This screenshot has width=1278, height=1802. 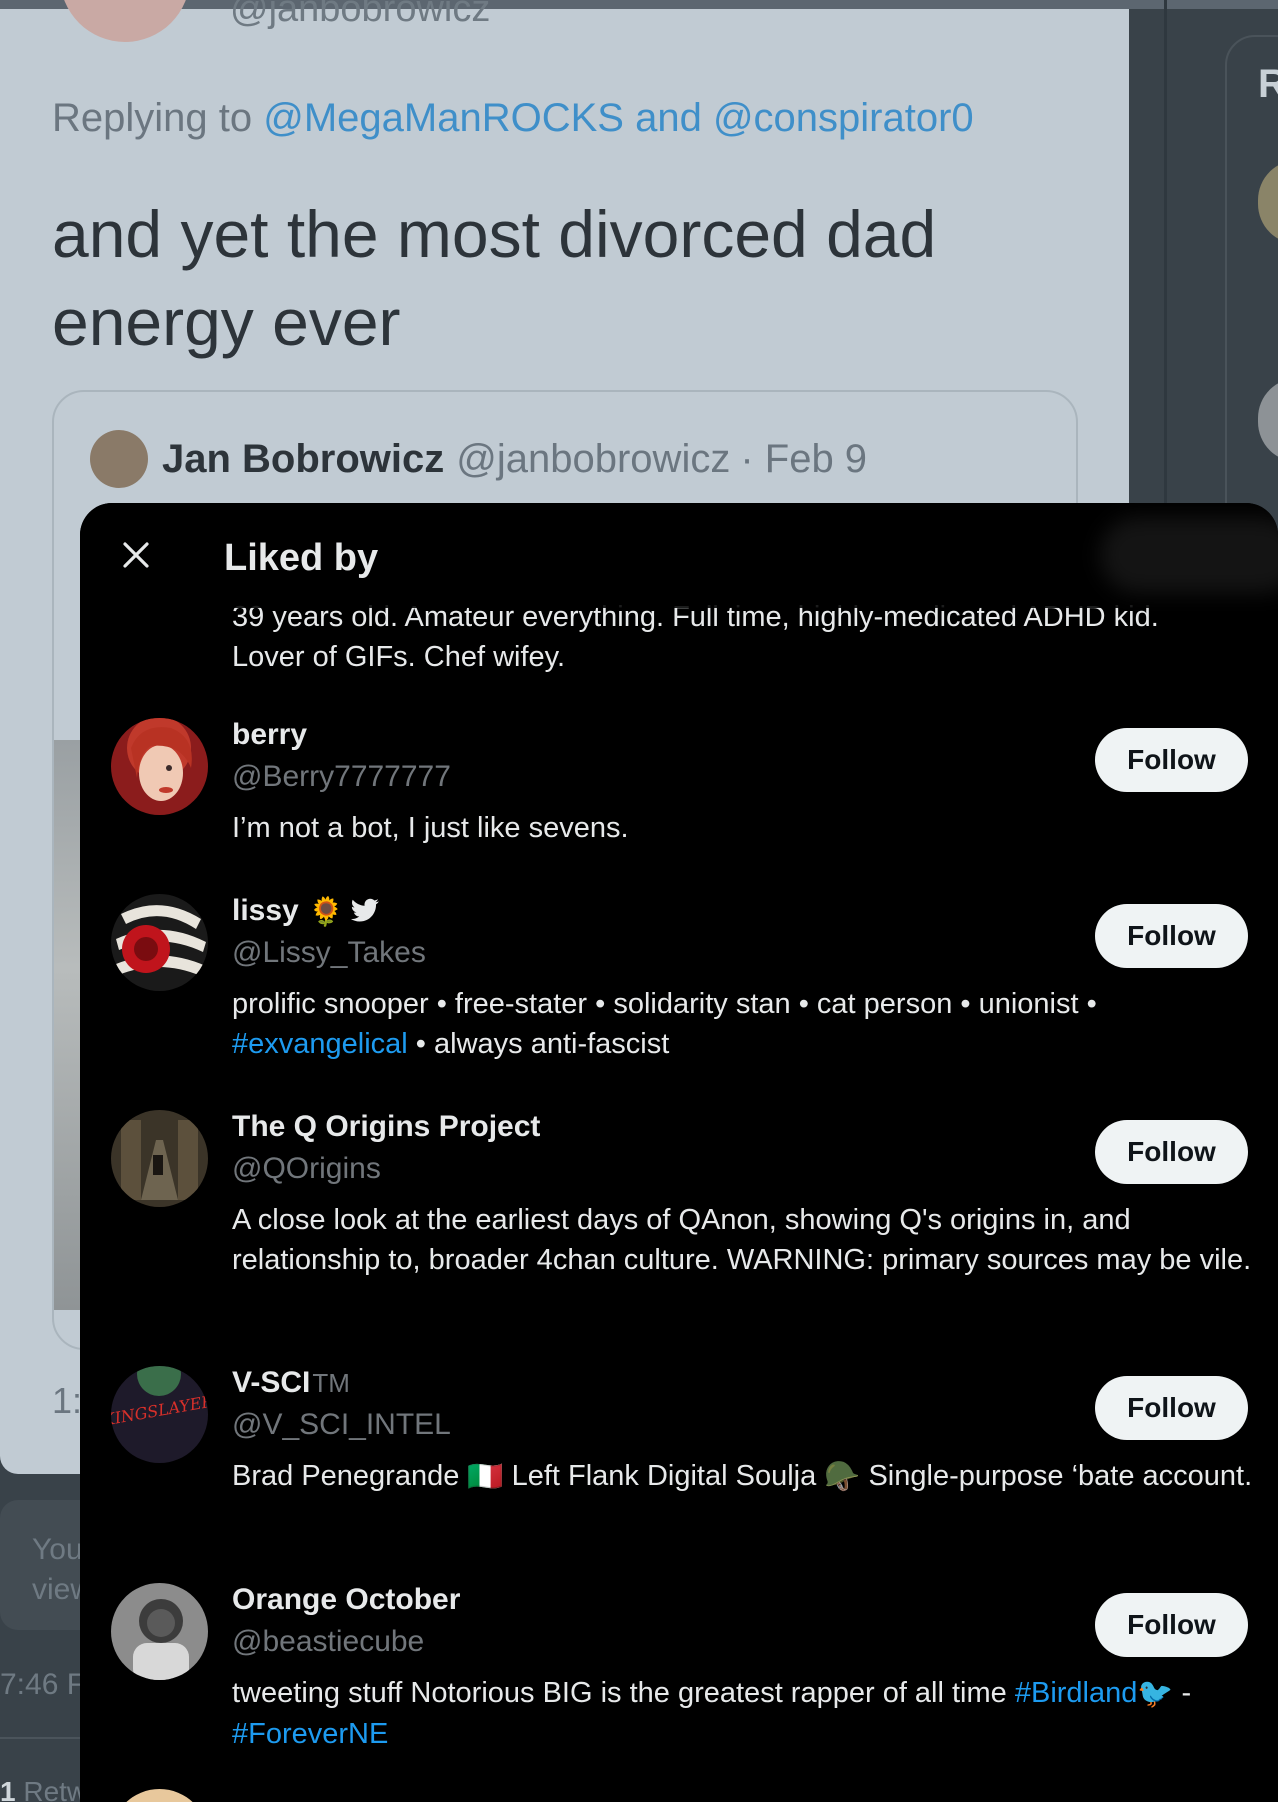 I want to click on hashtag-link: #Birdland, so click(x=1076, y=1693).